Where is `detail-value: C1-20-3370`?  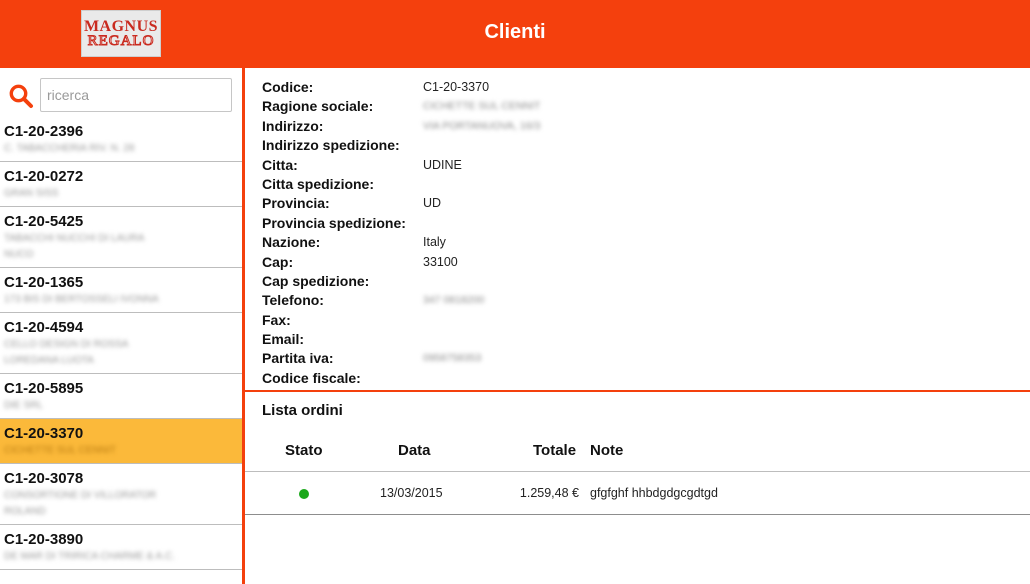
detail-value: C1-20-3370 is located at coordinates (456, 87).